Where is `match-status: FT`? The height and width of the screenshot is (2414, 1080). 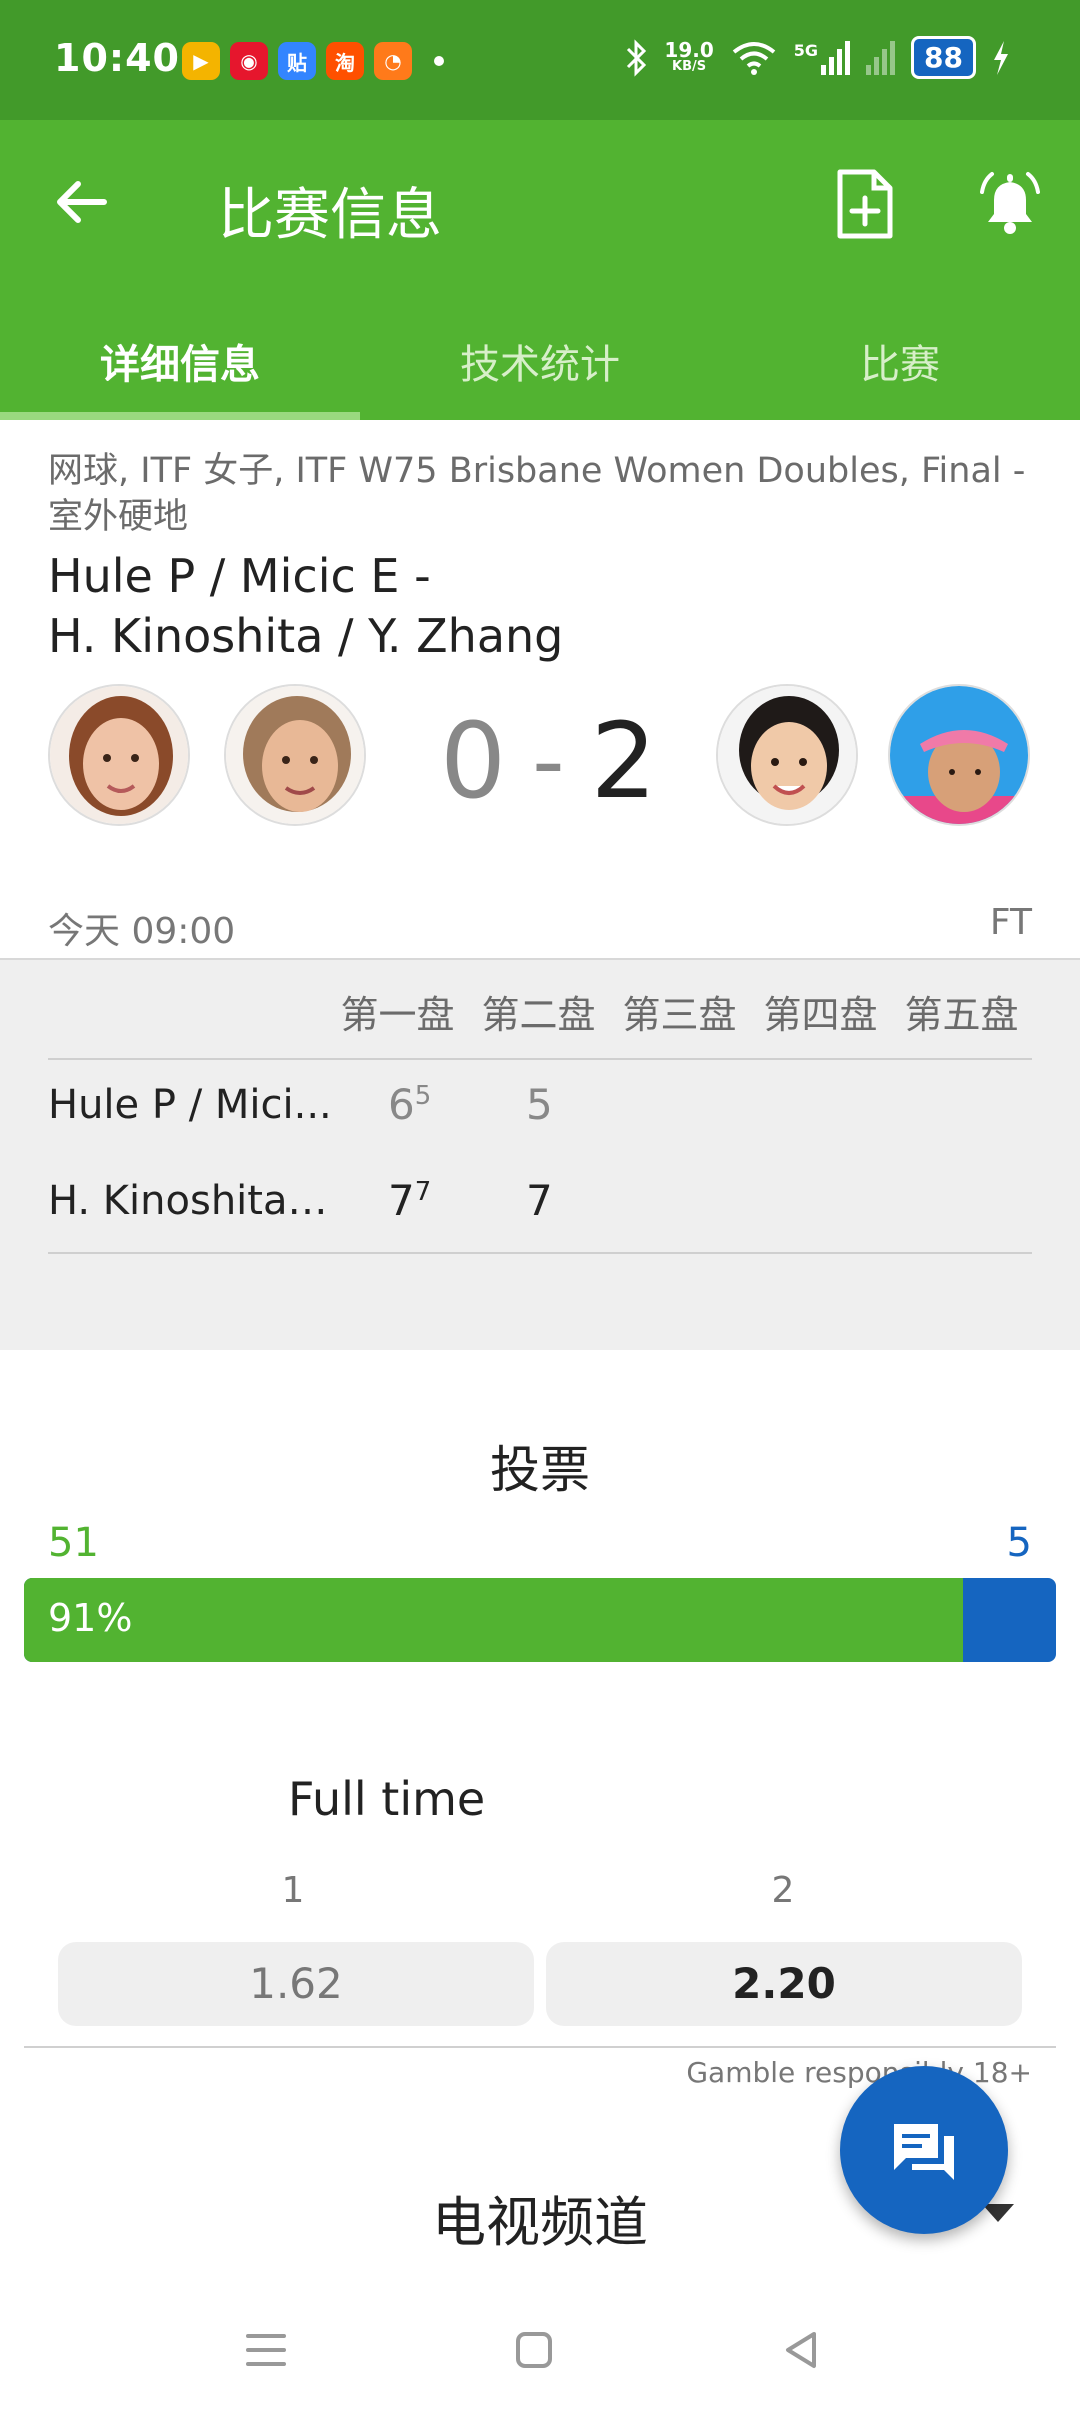 match-status: FT is located at coordinates (1010, 922).